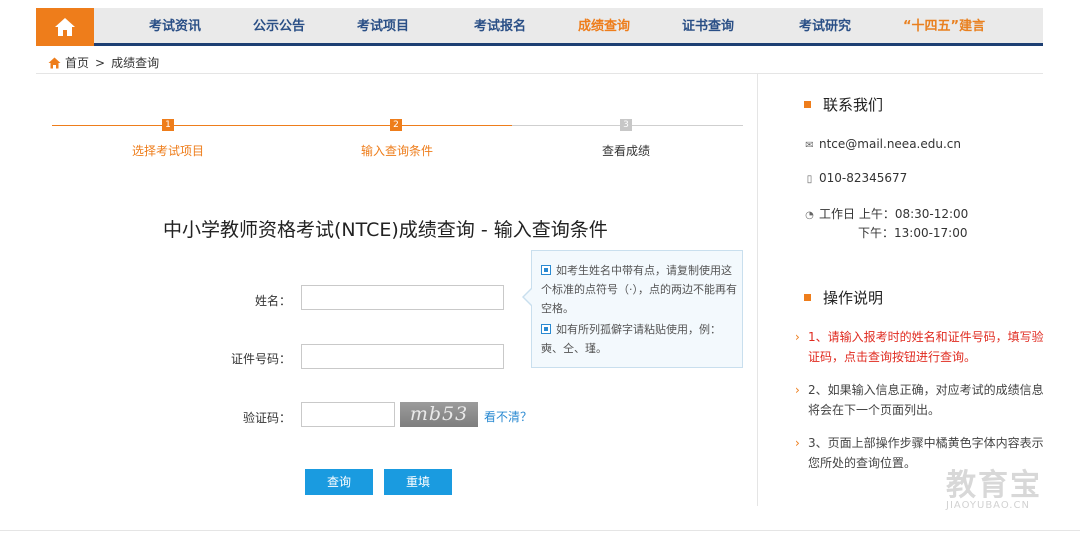 This screenshot has height=536, width=1080. I want to click on instruction-item: › 1、请输入报考时的姓名和证件号码，填写验证码，点击查询按钮进行查询。, so click(920, 347).